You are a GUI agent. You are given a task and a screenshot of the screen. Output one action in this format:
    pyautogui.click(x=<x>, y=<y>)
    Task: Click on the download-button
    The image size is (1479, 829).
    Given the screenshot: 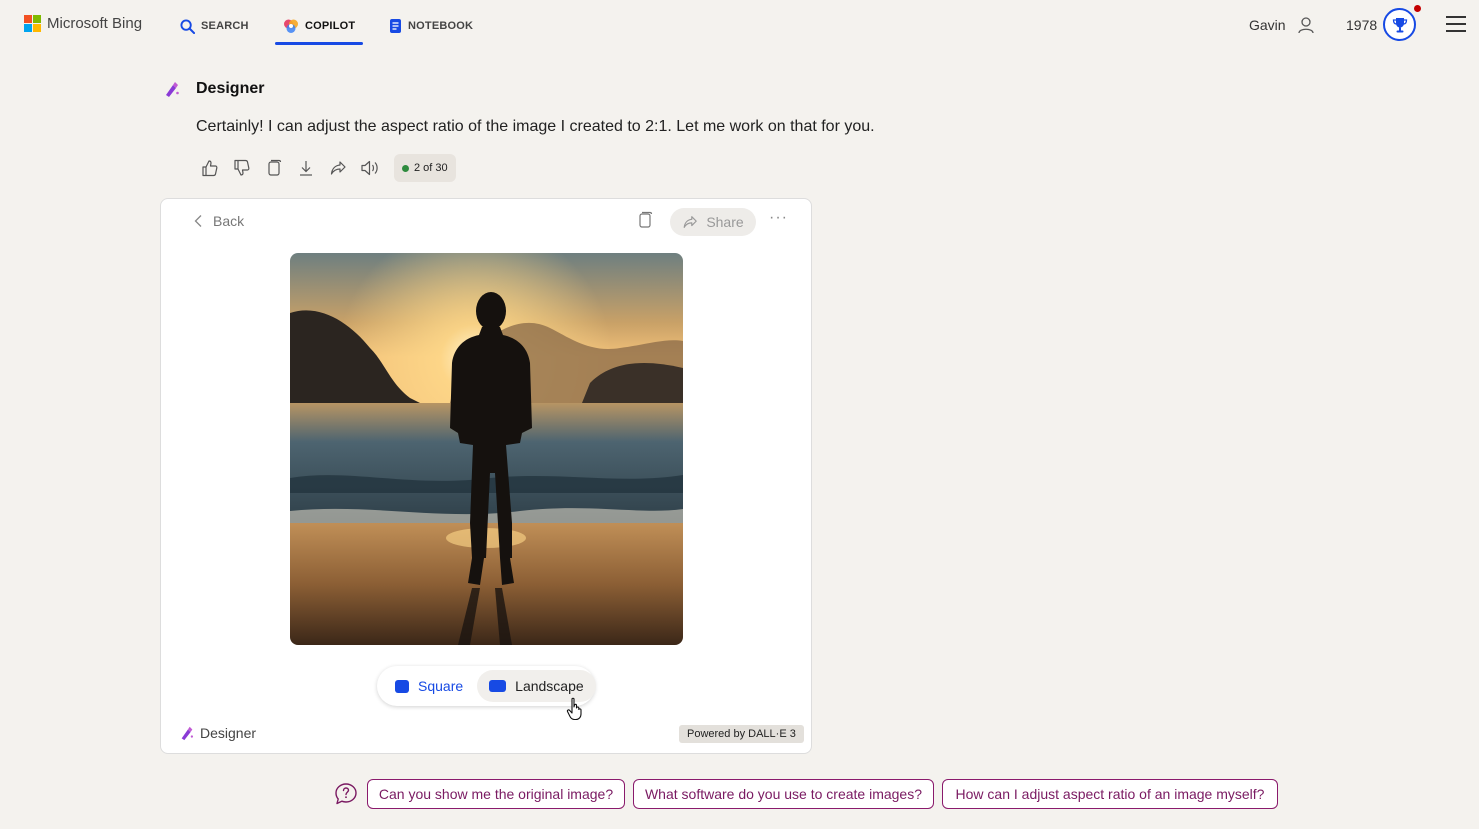 What is the action you would take?
    pyautogui.click(x=306, y=168)
    